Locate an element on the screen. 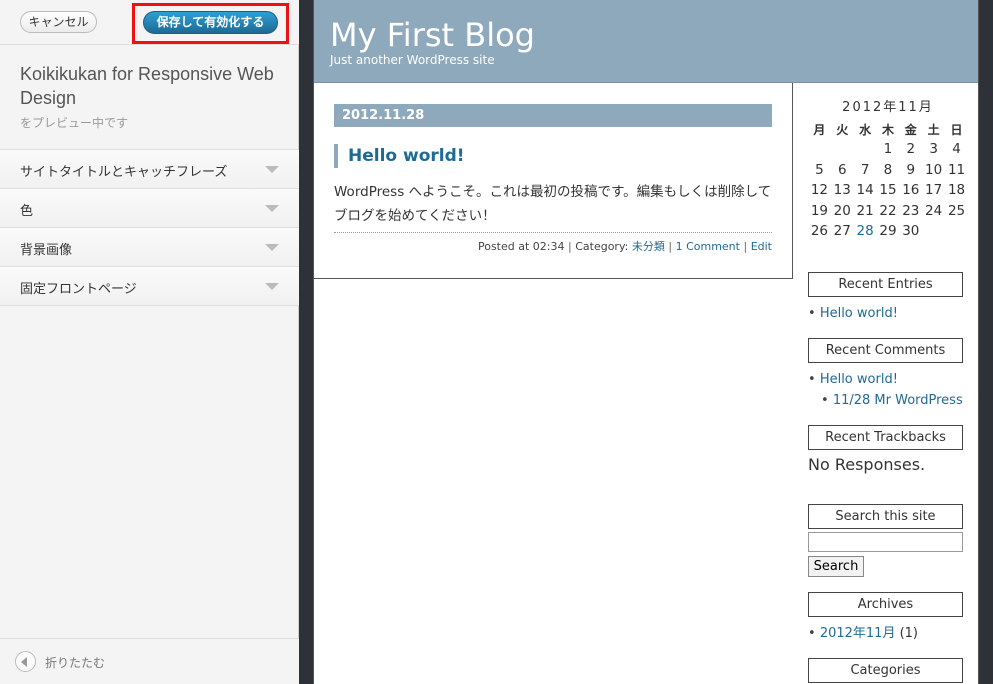 The image size is (993, 684). edit-link: Edit is located at coordinates (761, 246).